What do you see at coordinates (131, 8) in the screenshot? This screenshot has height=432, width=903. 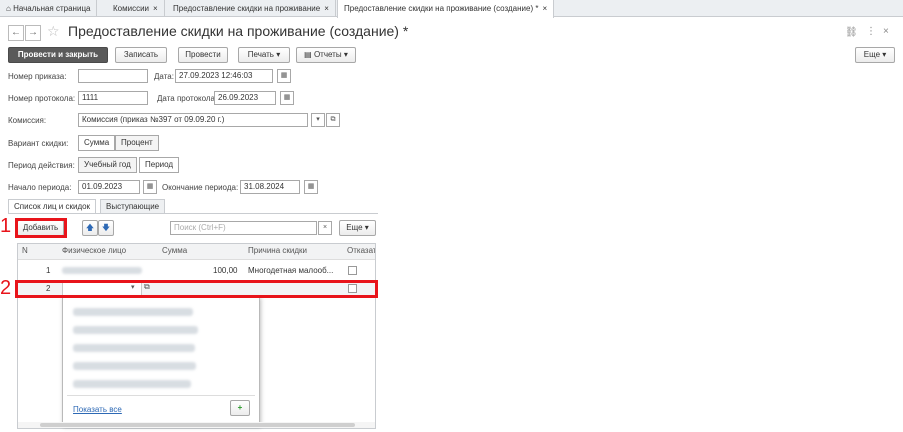 I see `tab-commissions-label: Комиссии` at bounding box center [131, 8].